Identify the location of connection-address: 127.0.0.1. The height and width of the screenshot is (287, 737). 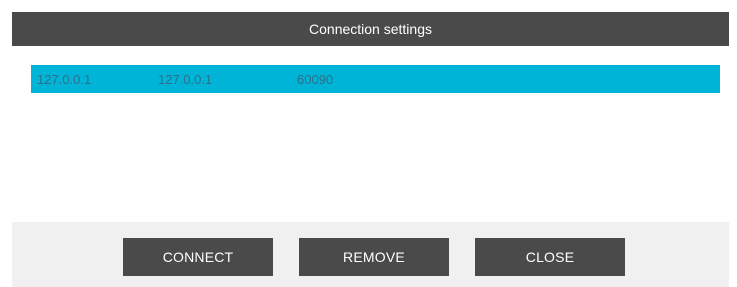
(64, 79).